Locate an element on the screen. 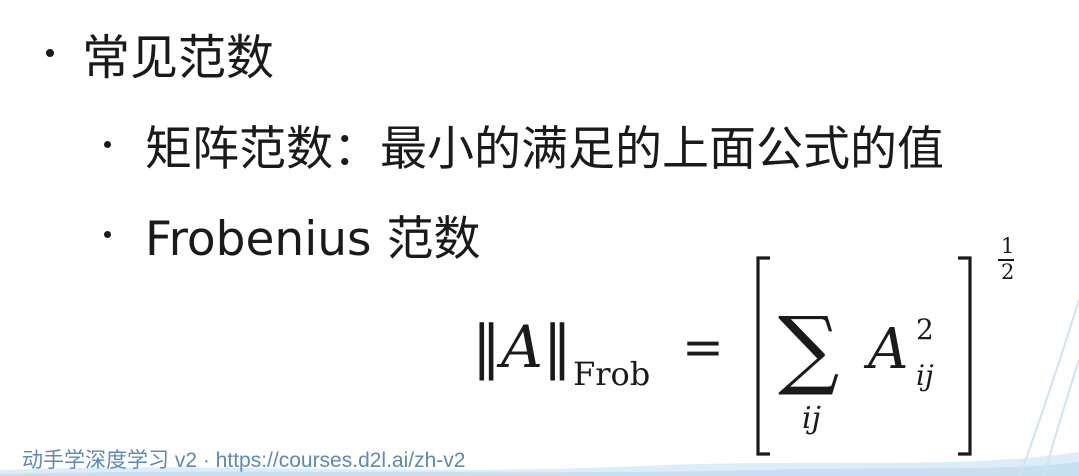  right-bracket-icon is located at coordinates (965, 356).